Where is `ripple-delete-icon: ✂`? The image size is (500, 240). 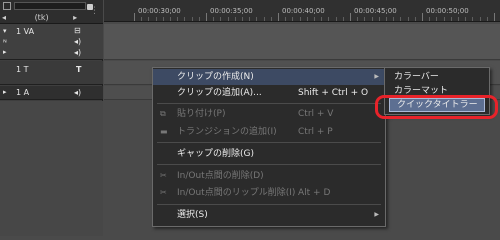
ripple-delete-icon: ✂ is located at coordinates (163, 192).